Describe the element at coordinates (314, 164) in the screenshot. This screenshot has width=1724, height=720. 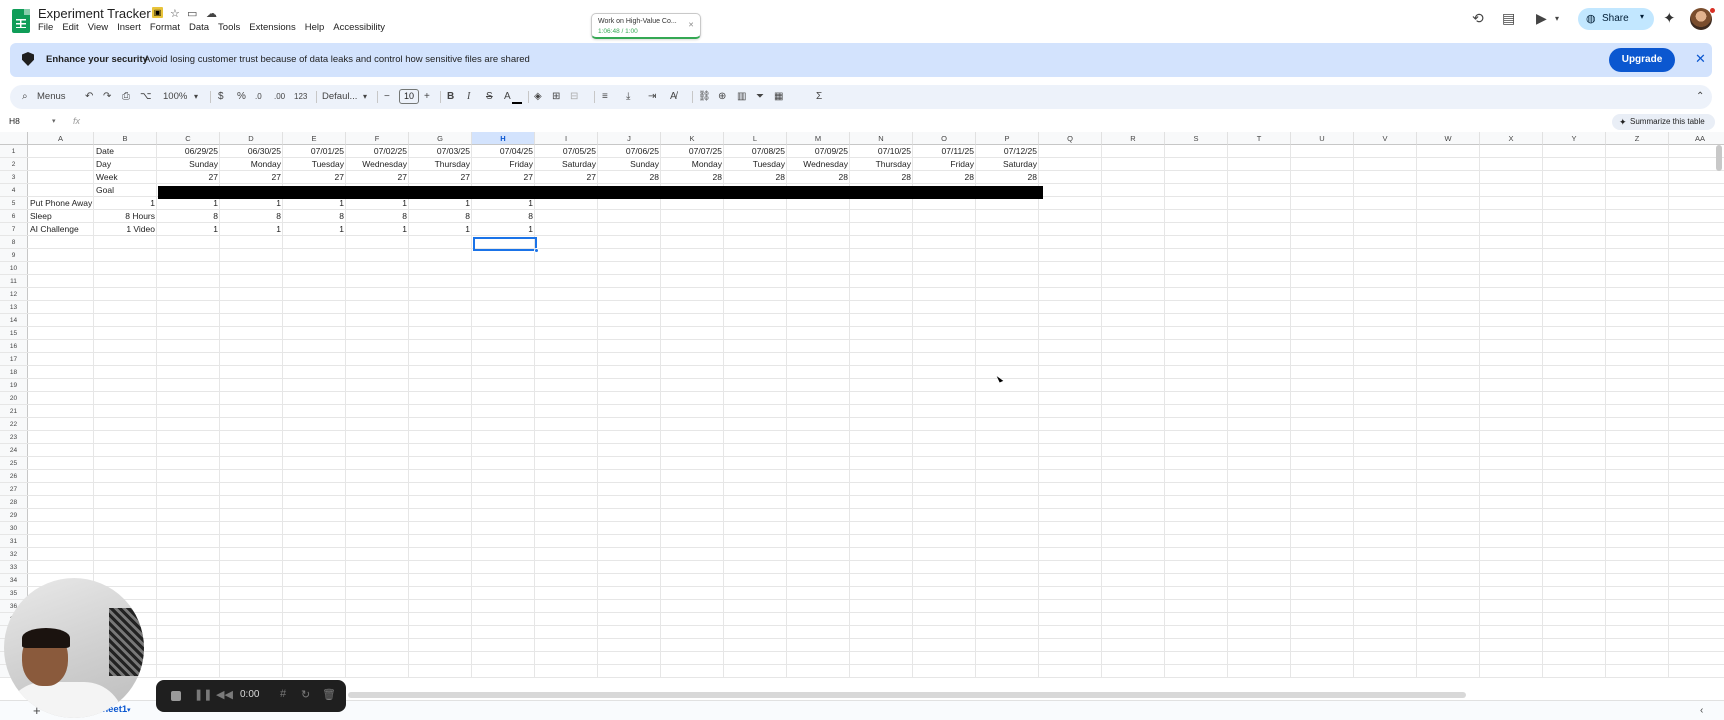
I see `day-cell: Tuesday` at that location.